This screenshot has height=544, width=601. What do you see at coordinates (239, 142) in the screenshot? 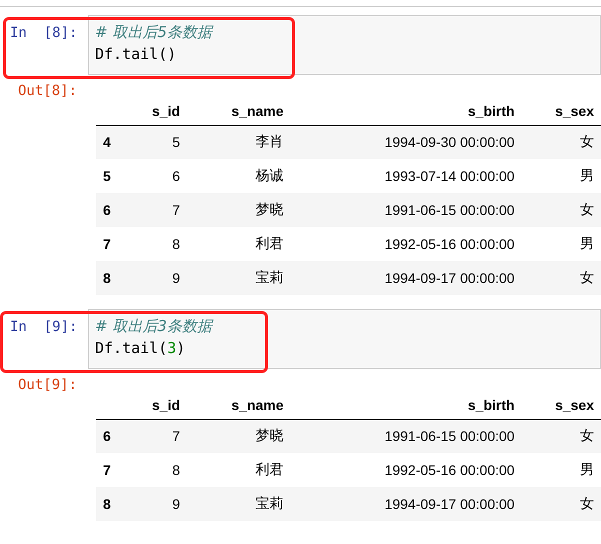
I see `table-cell: 李肖` at bounding box center [239, 142].